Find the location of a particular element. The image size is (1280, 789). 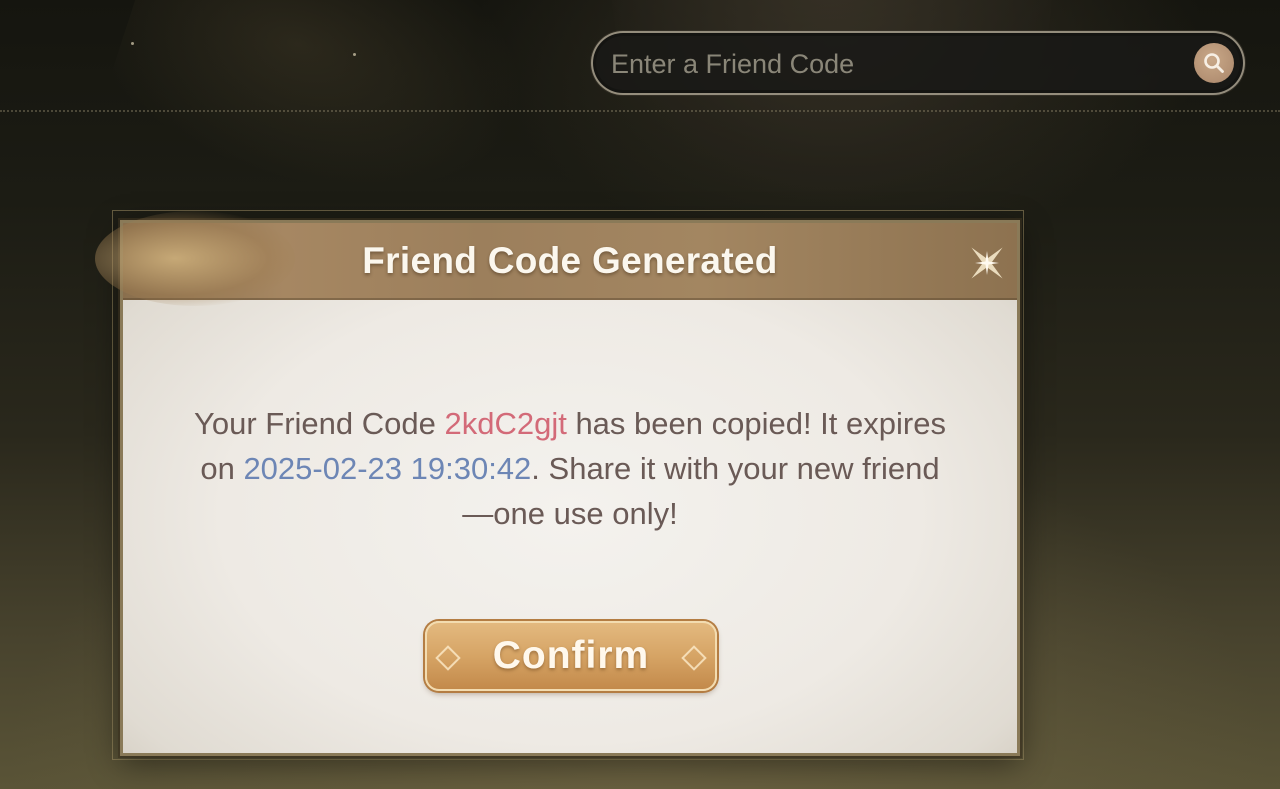

friend-code-value: 2kdC2gjt is located at coordinates (505, 423).